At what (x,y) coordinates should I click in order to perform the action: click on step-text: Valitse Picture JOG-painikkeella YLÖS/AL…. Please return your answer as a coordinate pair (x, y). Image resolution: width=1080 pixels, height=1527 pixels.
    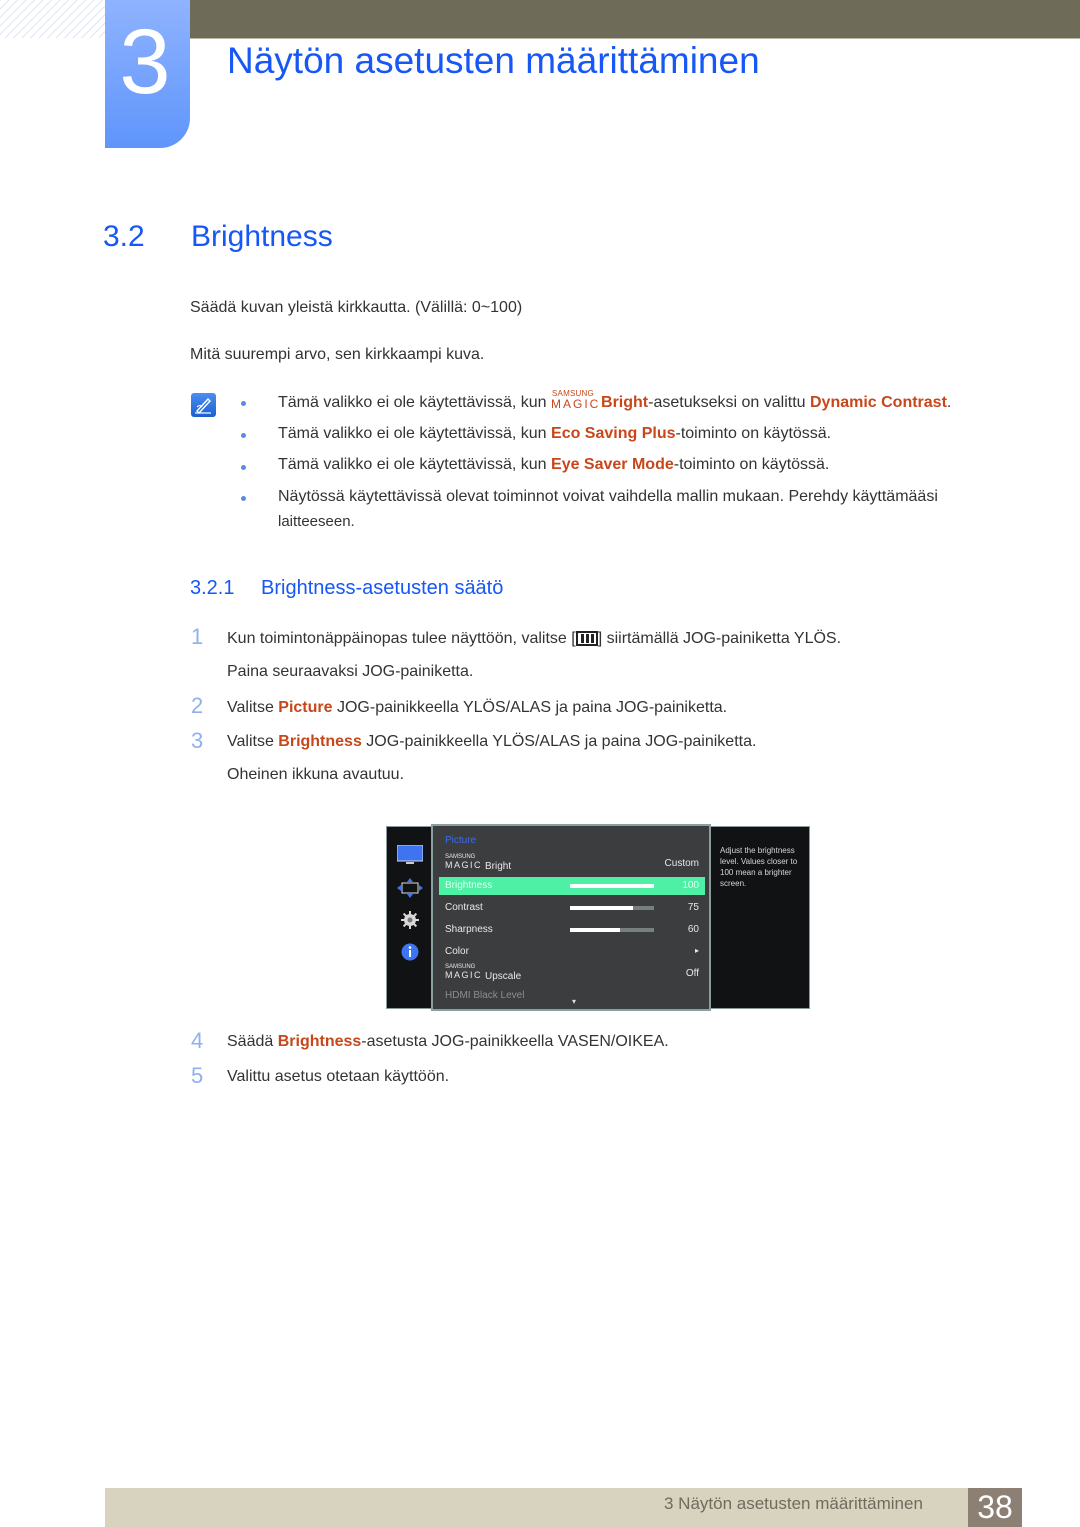
    Looking at the image, I should click on (477, 707).